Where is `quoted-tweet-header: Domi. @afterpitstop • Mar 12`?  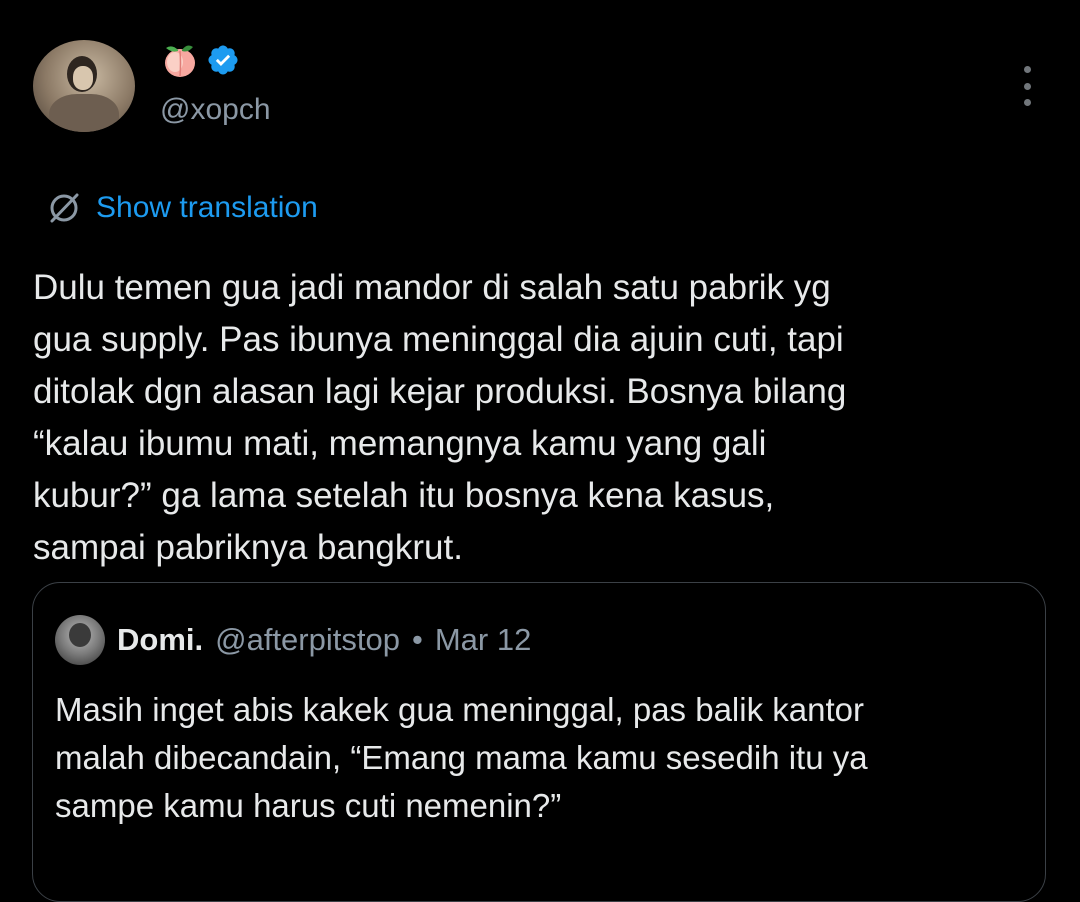 quoted-tweet-header: Domi. @afterpitstop • Mar 12 is located at coordinates (293, 640).